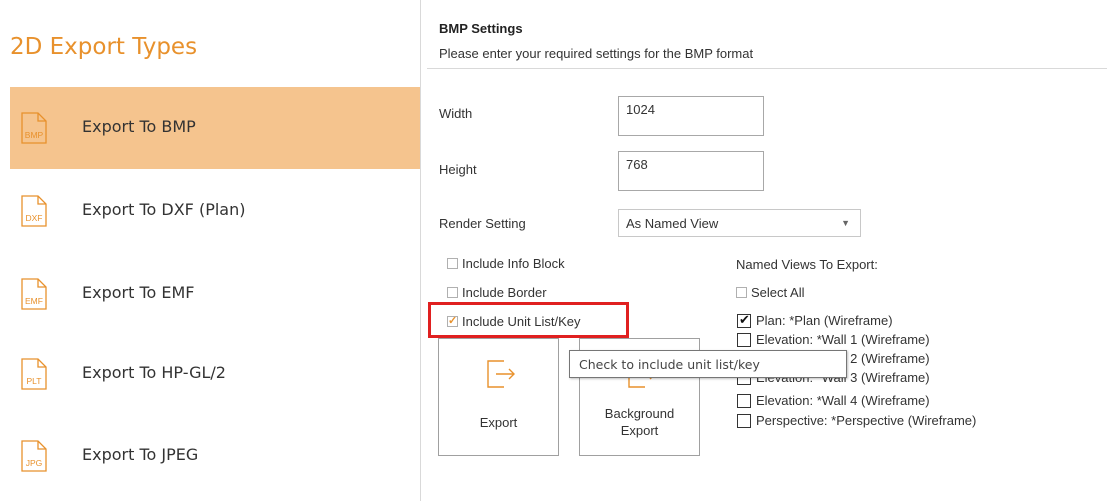 This screenshot has height=501, width=1107. What do you see at coordinates (691, 171) in the screenshot?
I see `height-input: 768` at bounding box center [691, 171].